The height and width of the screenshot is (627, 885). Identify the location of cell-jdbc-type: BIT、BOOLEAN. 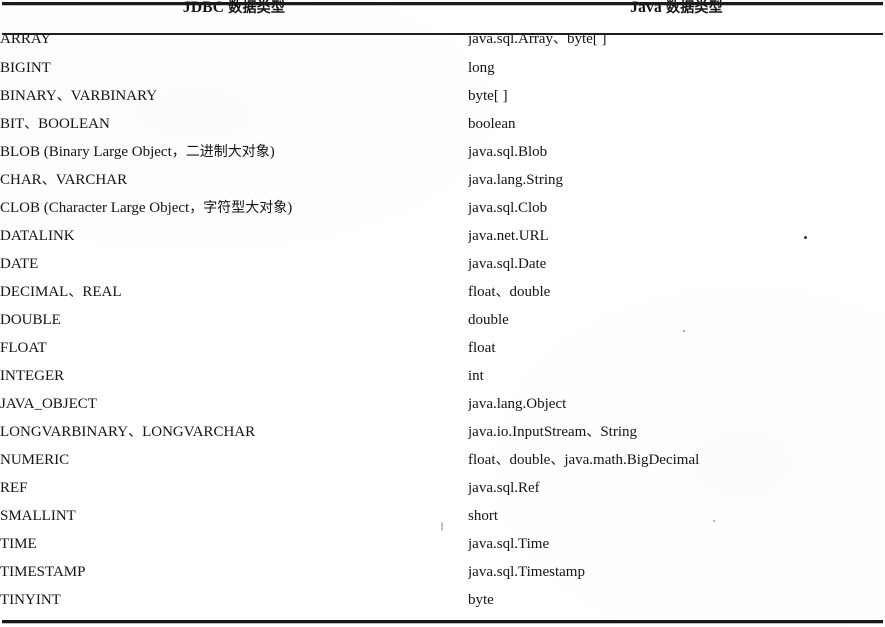
(55, 123).